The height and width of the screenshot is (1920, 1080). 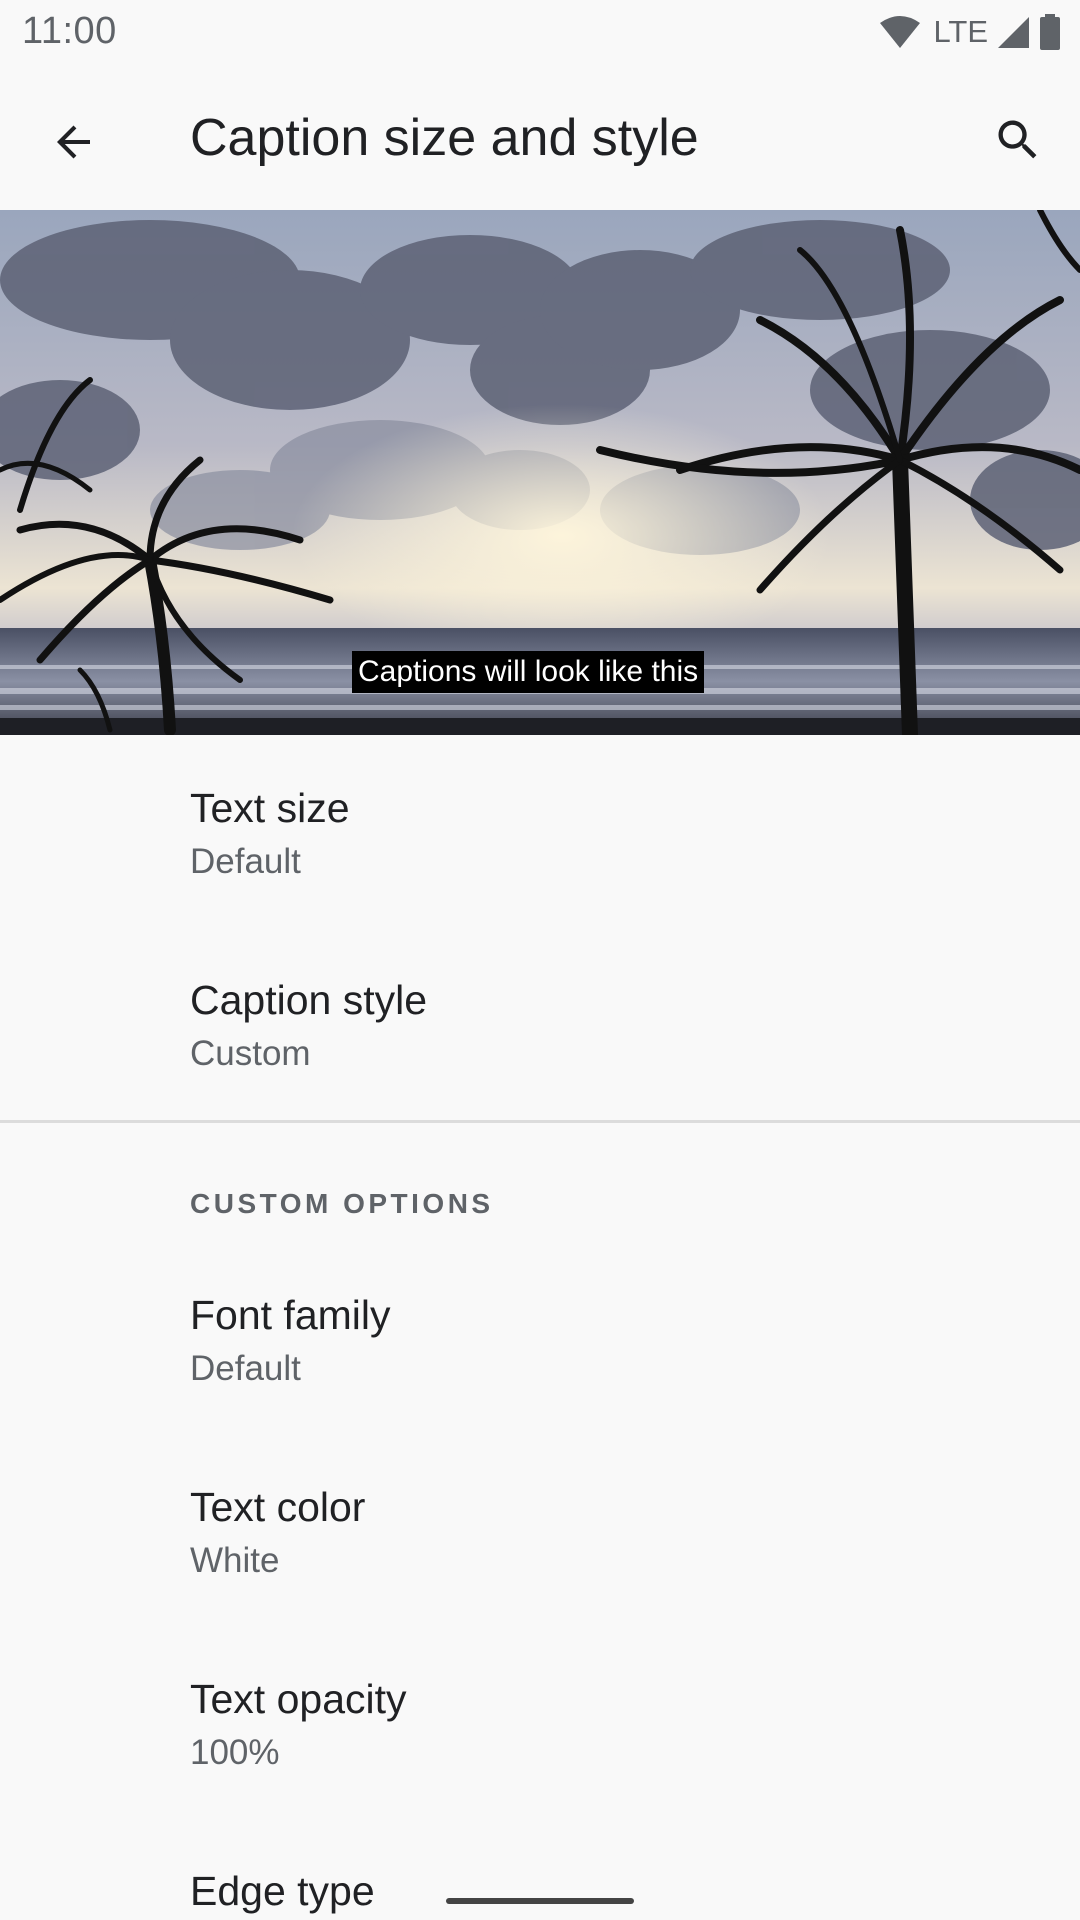 I want to click on status-icons: LTE, so click(x=970, y=32).